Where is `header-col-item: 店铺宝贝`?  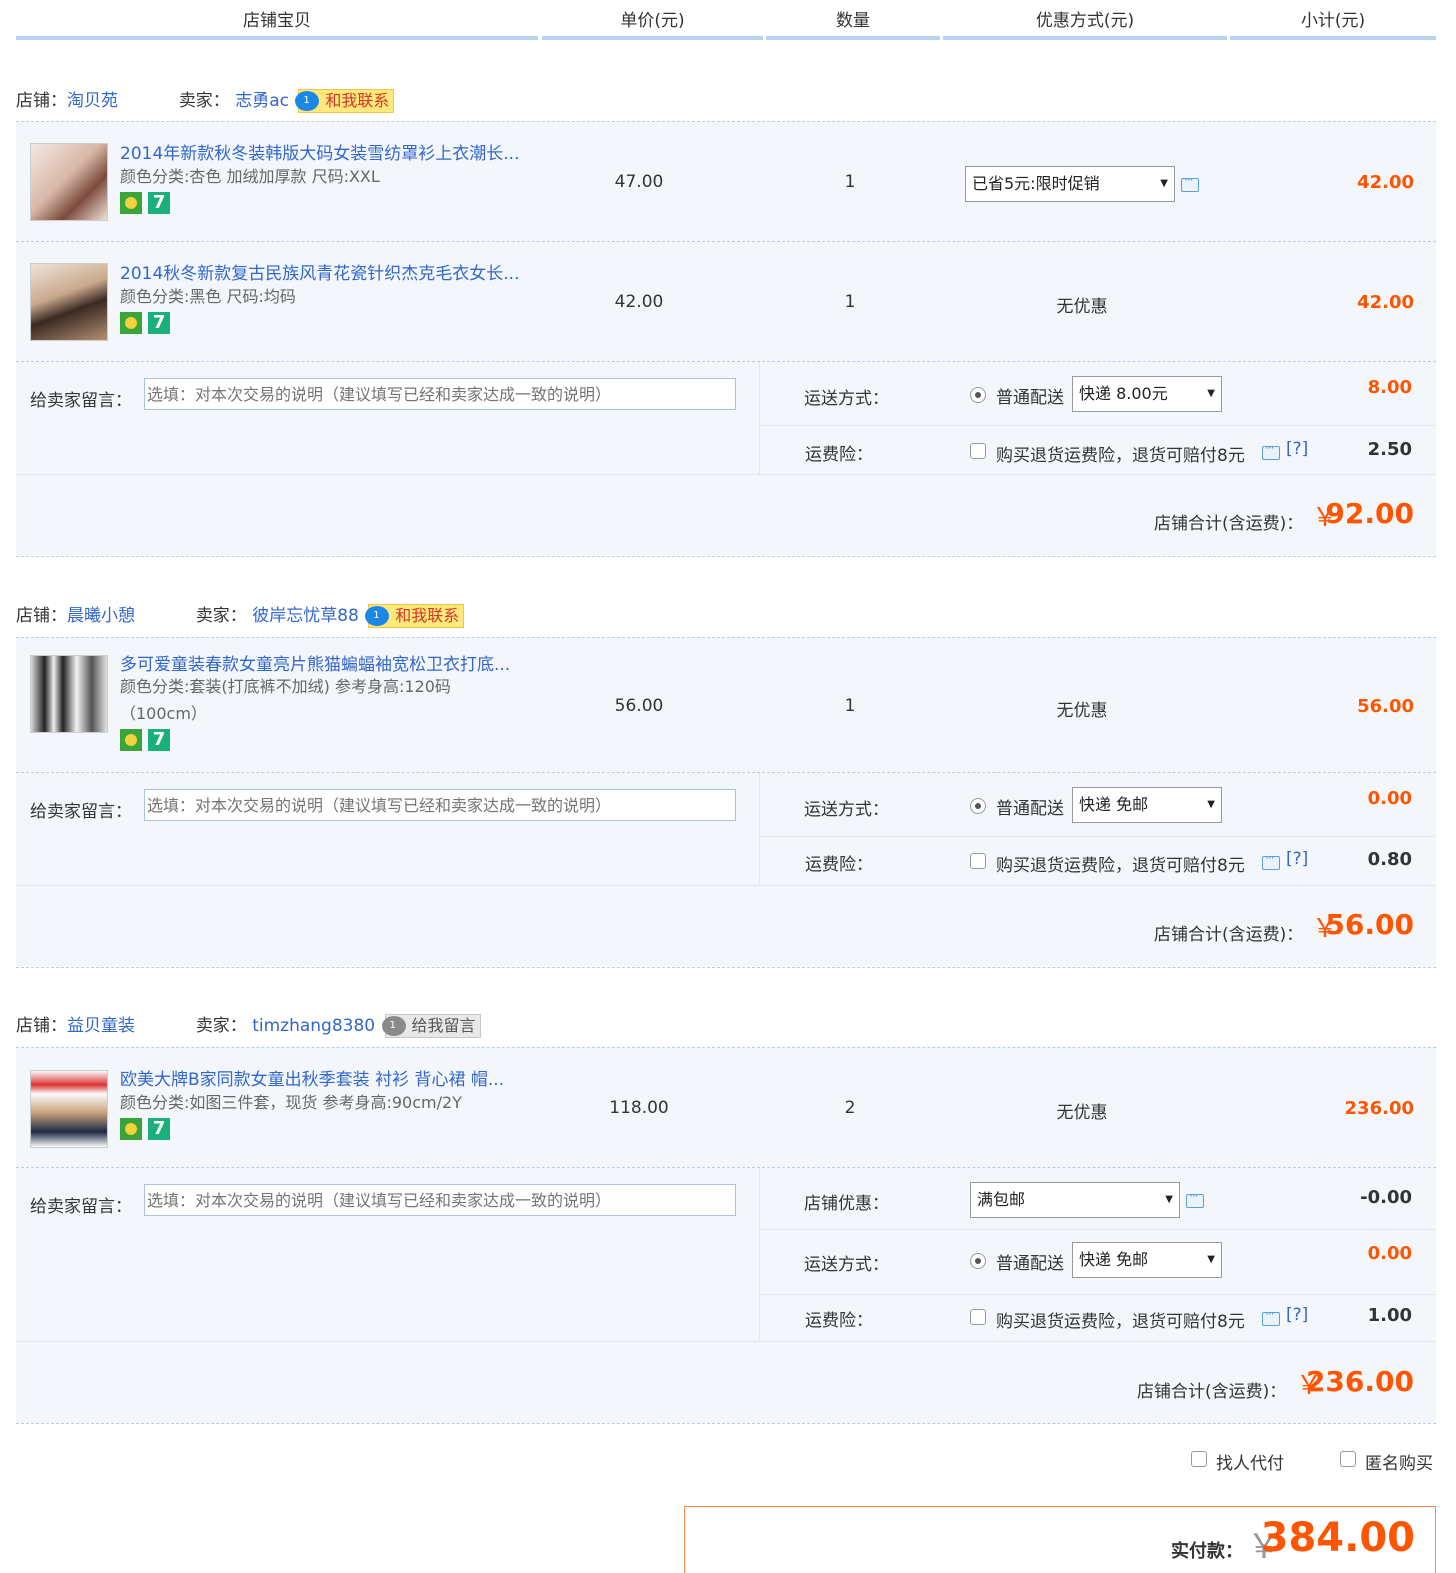 header-col-item: 店铺宝贝 is located at coordinates (277, 23).